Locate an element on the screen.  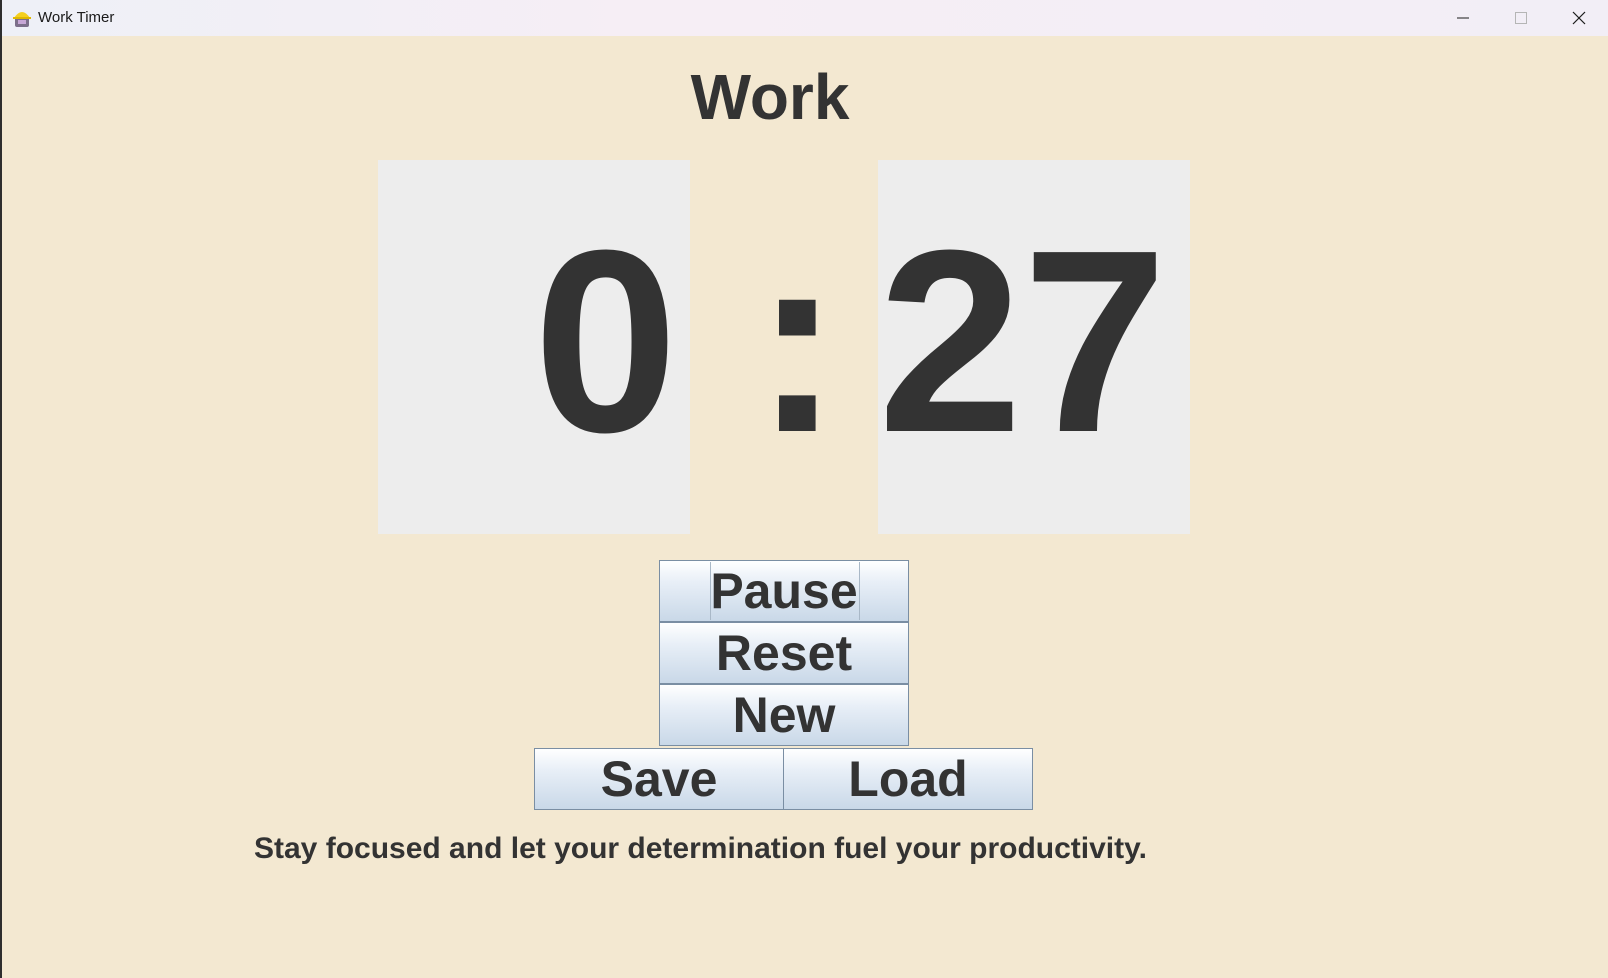
reset-button: Reset is located at coordinates (784, 653).